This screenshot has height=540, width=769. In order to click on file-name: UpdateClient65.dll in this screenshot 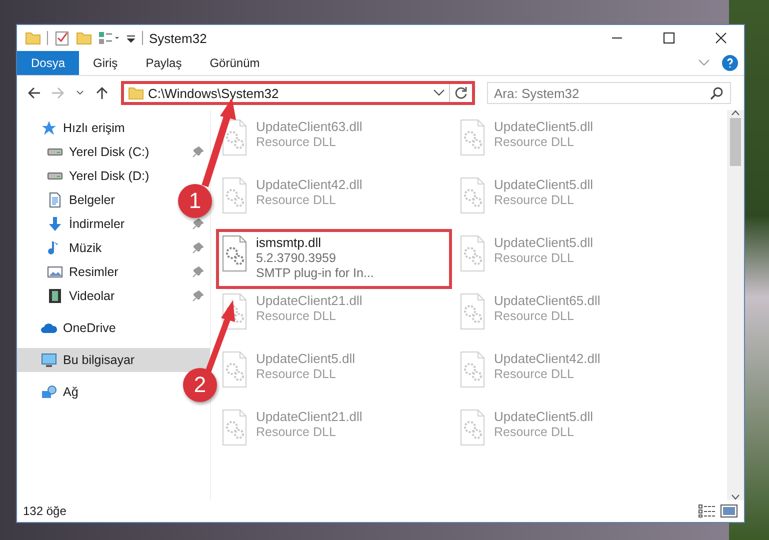, I will do `click(547, 300)`.